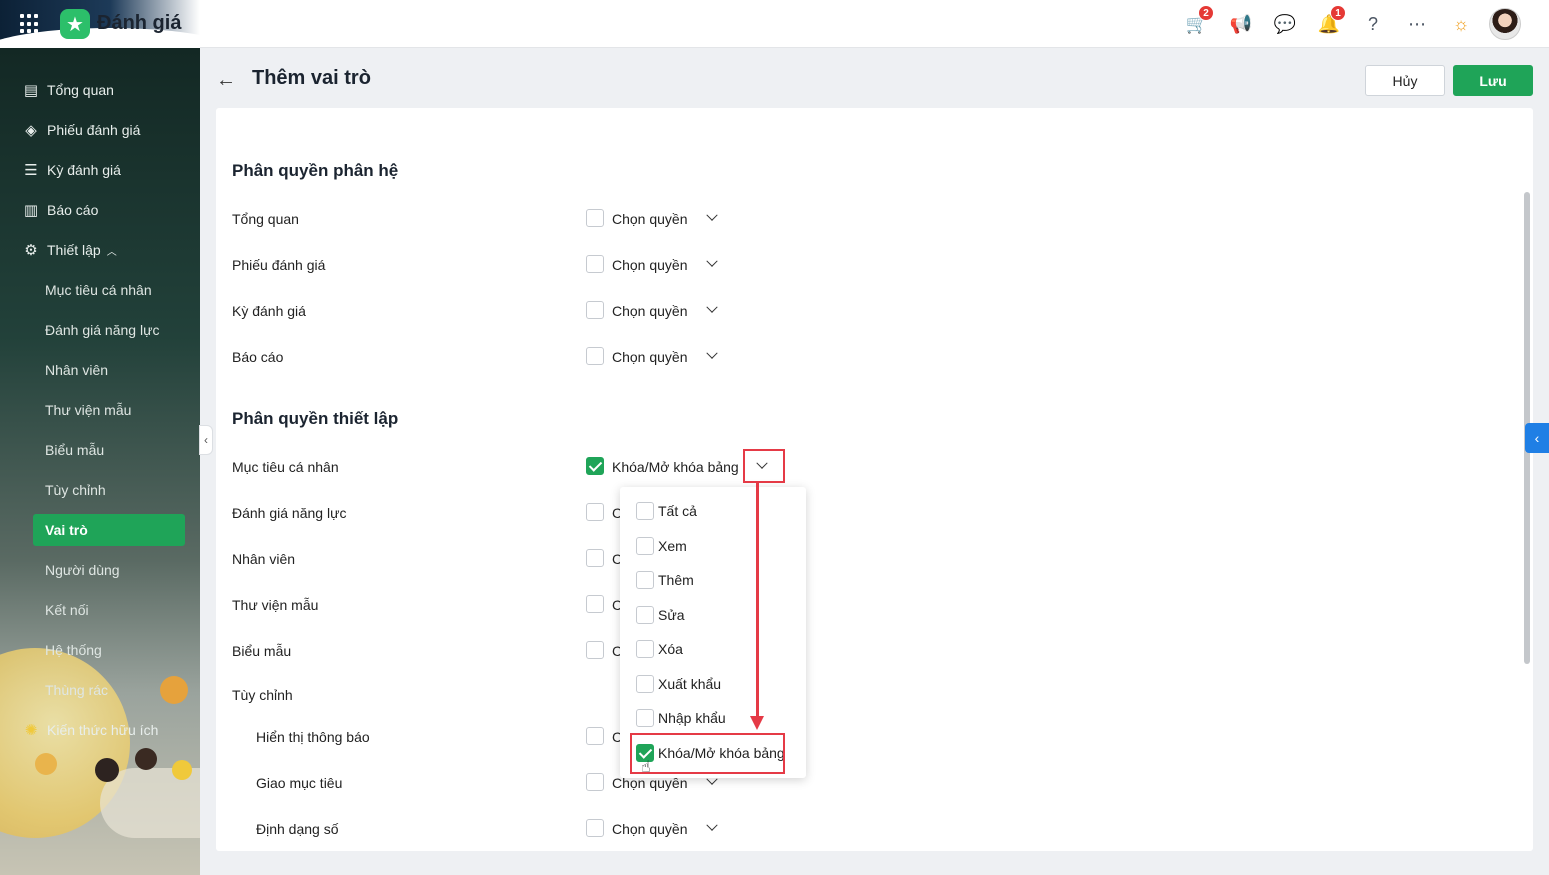 This screenshot has height=875, width=1549. Describe the element at coordinates (227, 80) in the screenshot. I see `back-arrow-icon: ←` at that location.